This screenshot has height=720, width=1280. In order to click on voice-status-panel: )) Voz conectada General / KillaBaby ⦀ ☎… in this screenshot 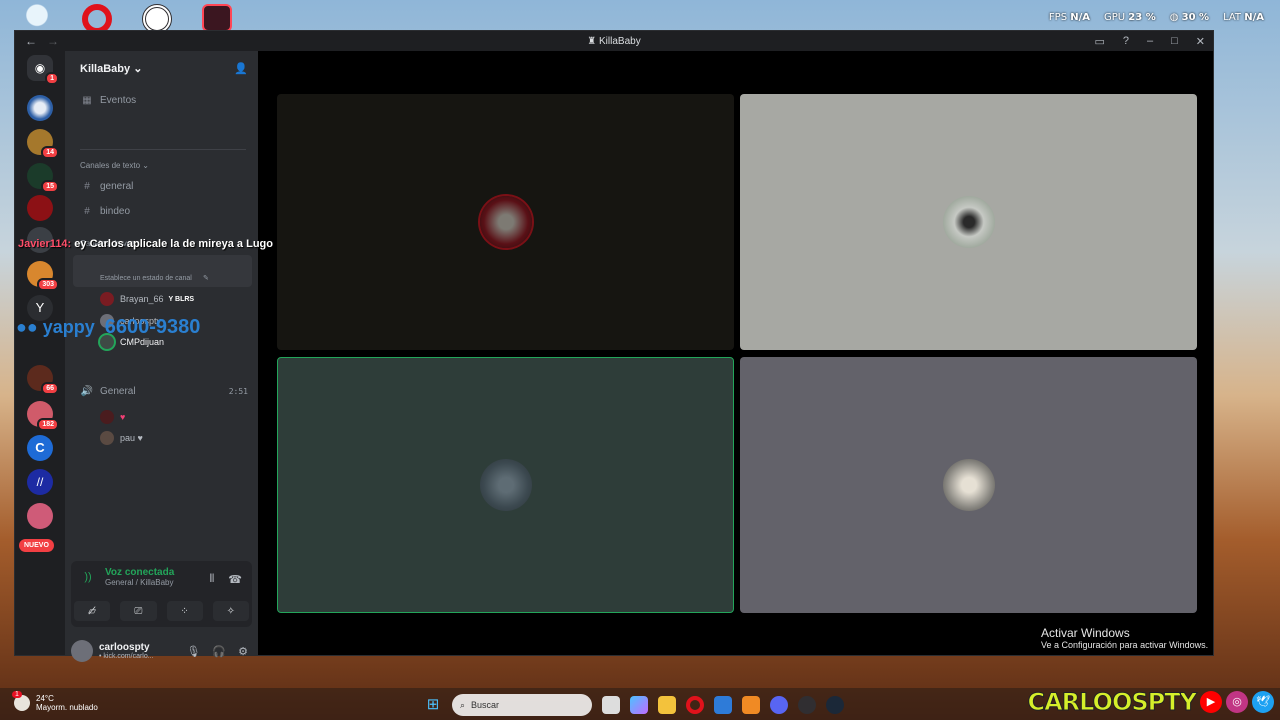, I will do `click(161, 594)`.